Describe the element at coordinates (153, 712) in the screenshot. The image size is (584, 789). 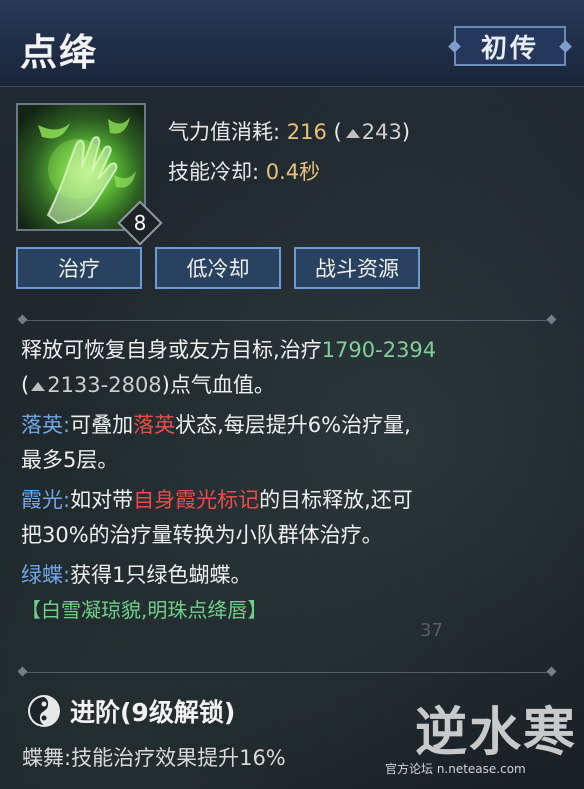
I see `advance-title: 进阶(9级解锁)` at that location.